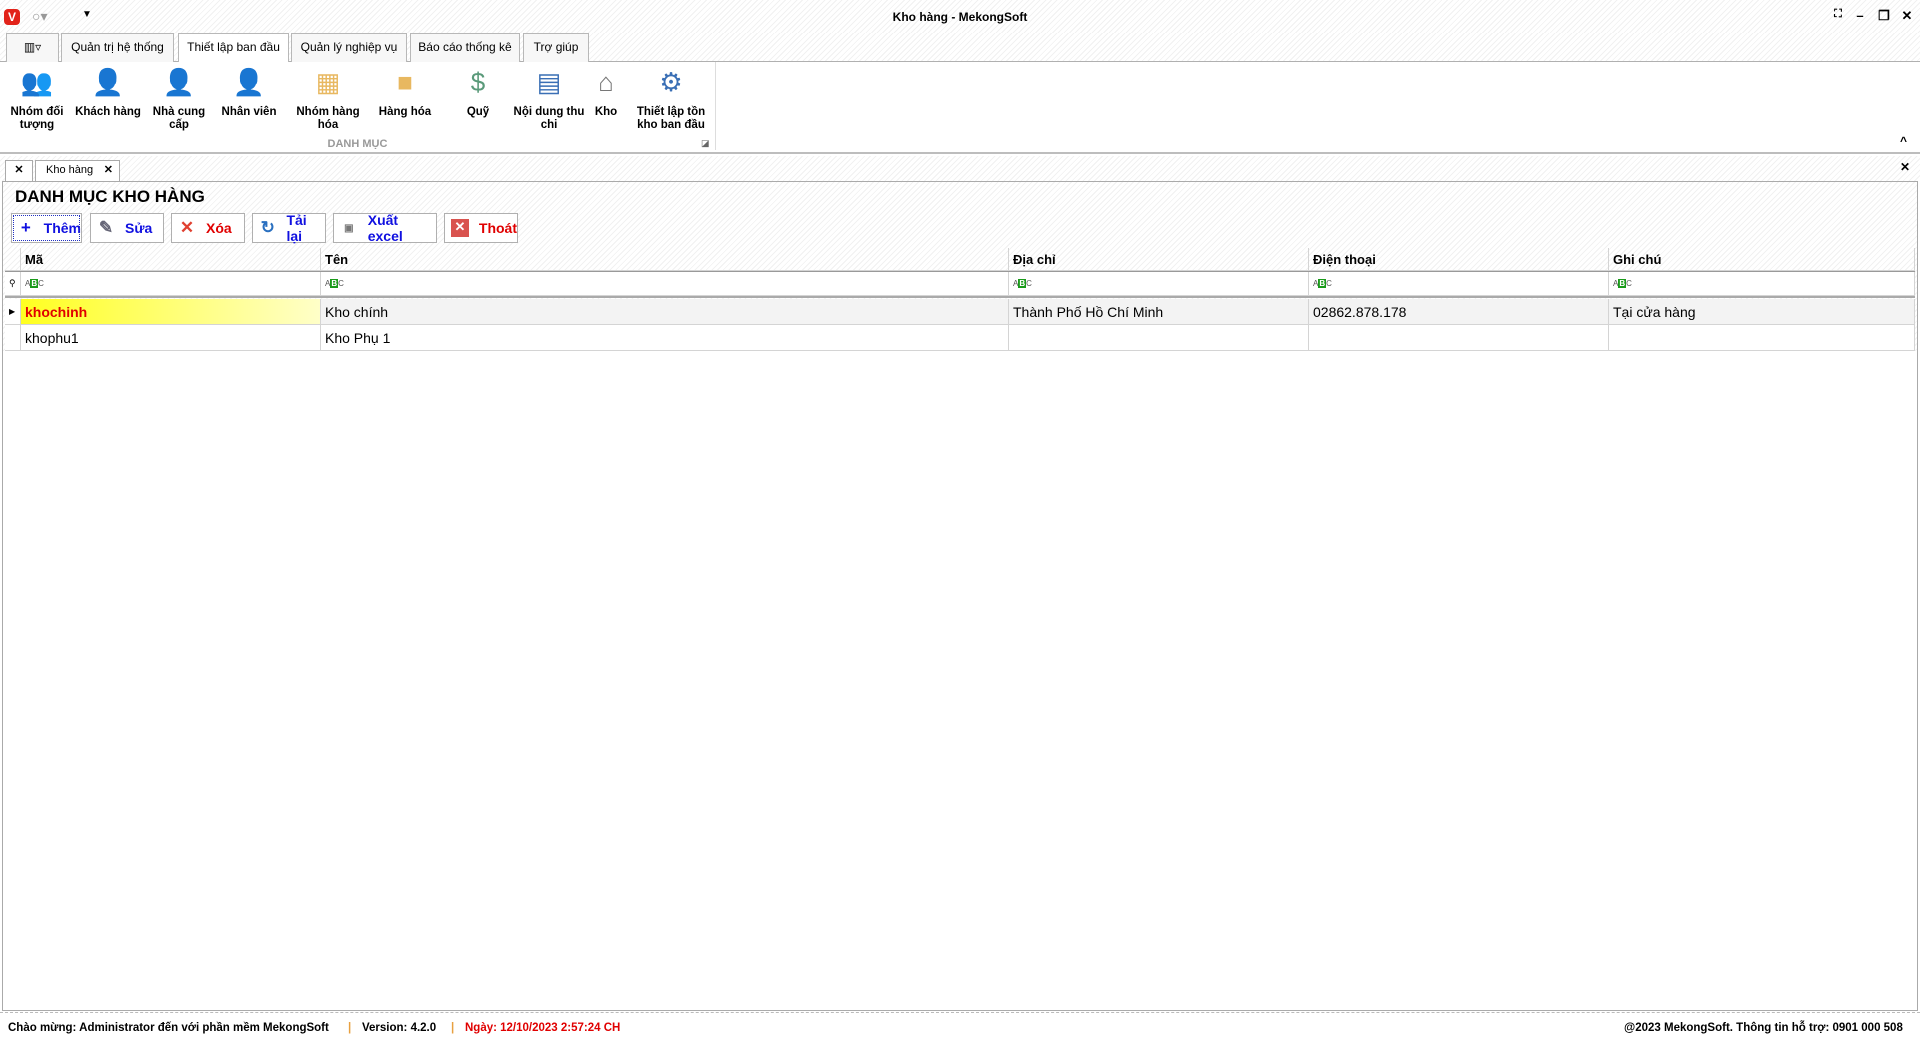 This screenshot has width=1920, height=1038. I want to click on status-date: Ngày: 12/10/2023 2:57:24 CH, so click(543, 1028).